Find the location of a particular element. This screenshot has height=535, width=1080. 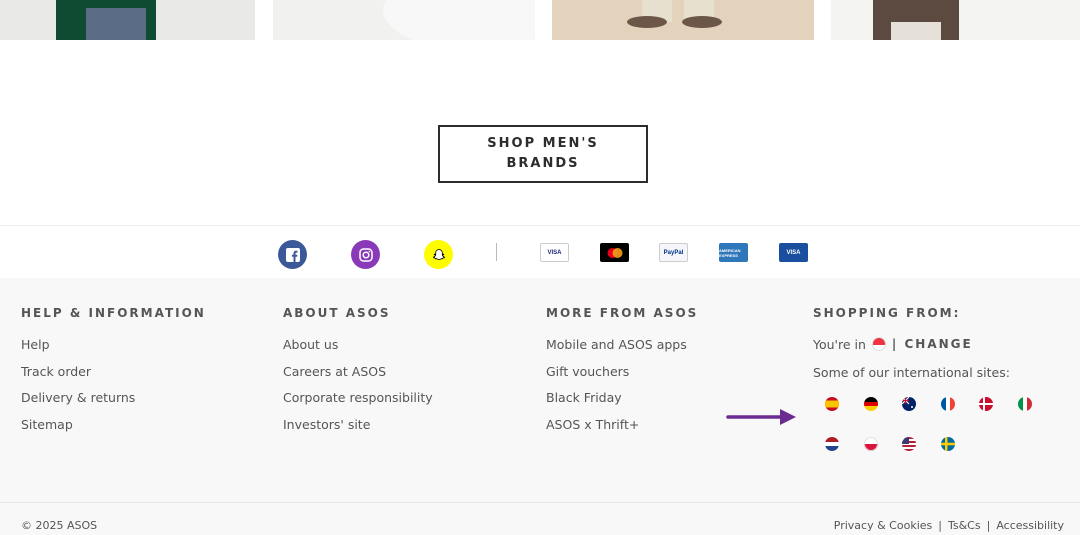

social-payment-bar: VISA PayPal AMERICAN EXPRESS VISA is located at coordinates (540, 251).